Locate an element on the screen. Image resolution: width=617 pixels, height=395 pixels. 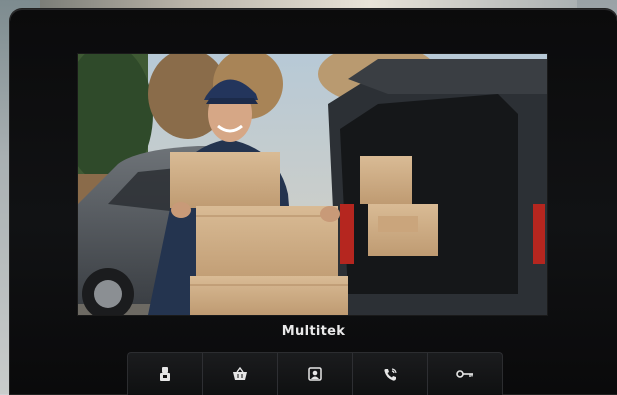
brand-logo: Multitek is located at coordinates (313, 331).